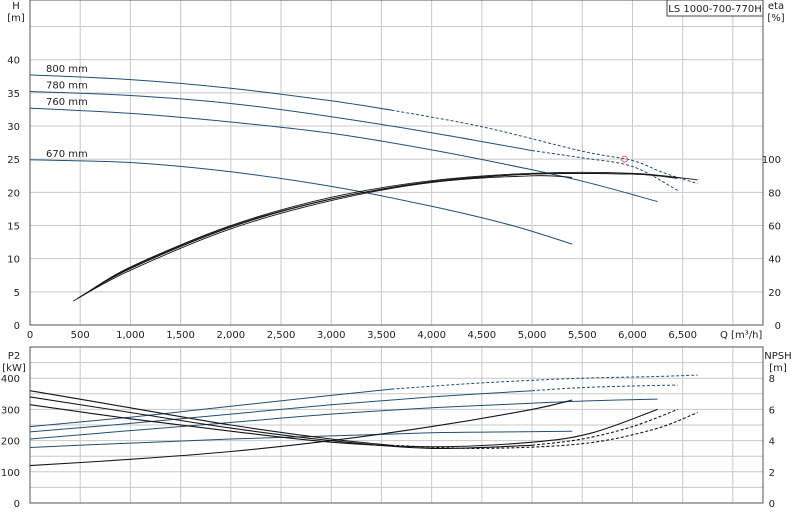 The width and height of the screenshot is (800, 524). Describe the element at coordinates (16, 18) in the screenshot. I see `top-left-axis-unit: [m]` at that location.